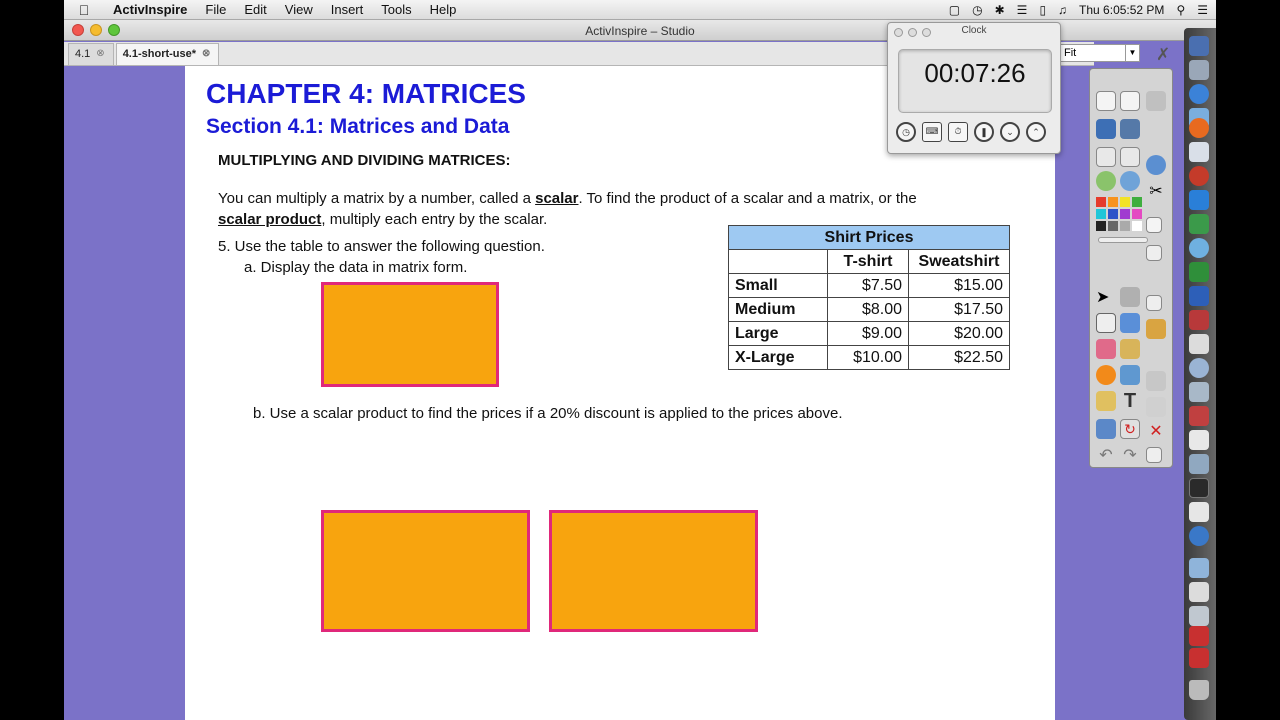 This screenshot has height=720, width=1280. What do you see at coordinates (958, 132) in the screenshot?
I see `alarm-icon: ⏱` at bounding box center [958, 132].